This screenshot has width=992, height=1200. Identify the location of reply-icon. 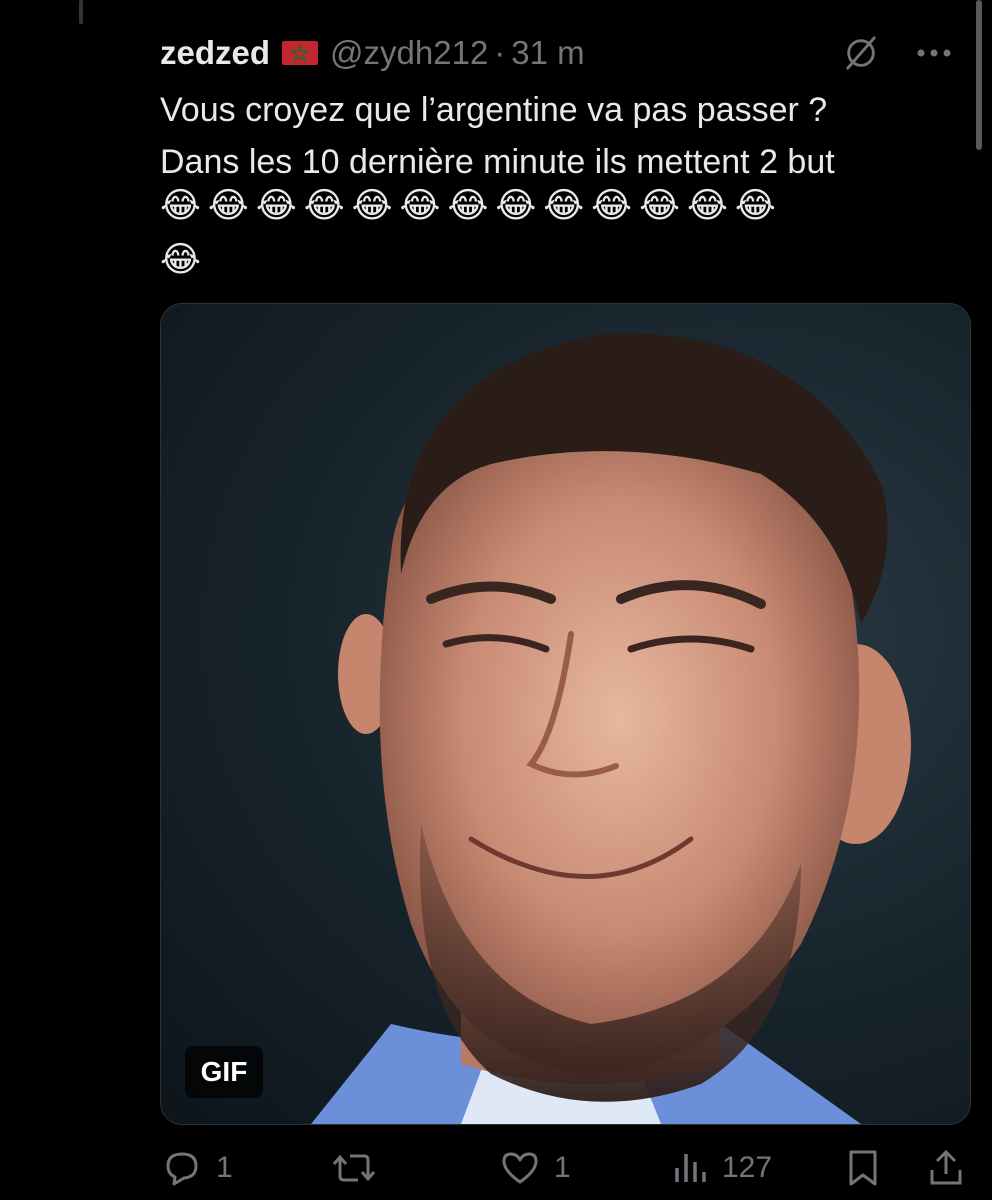
(182, 1169).